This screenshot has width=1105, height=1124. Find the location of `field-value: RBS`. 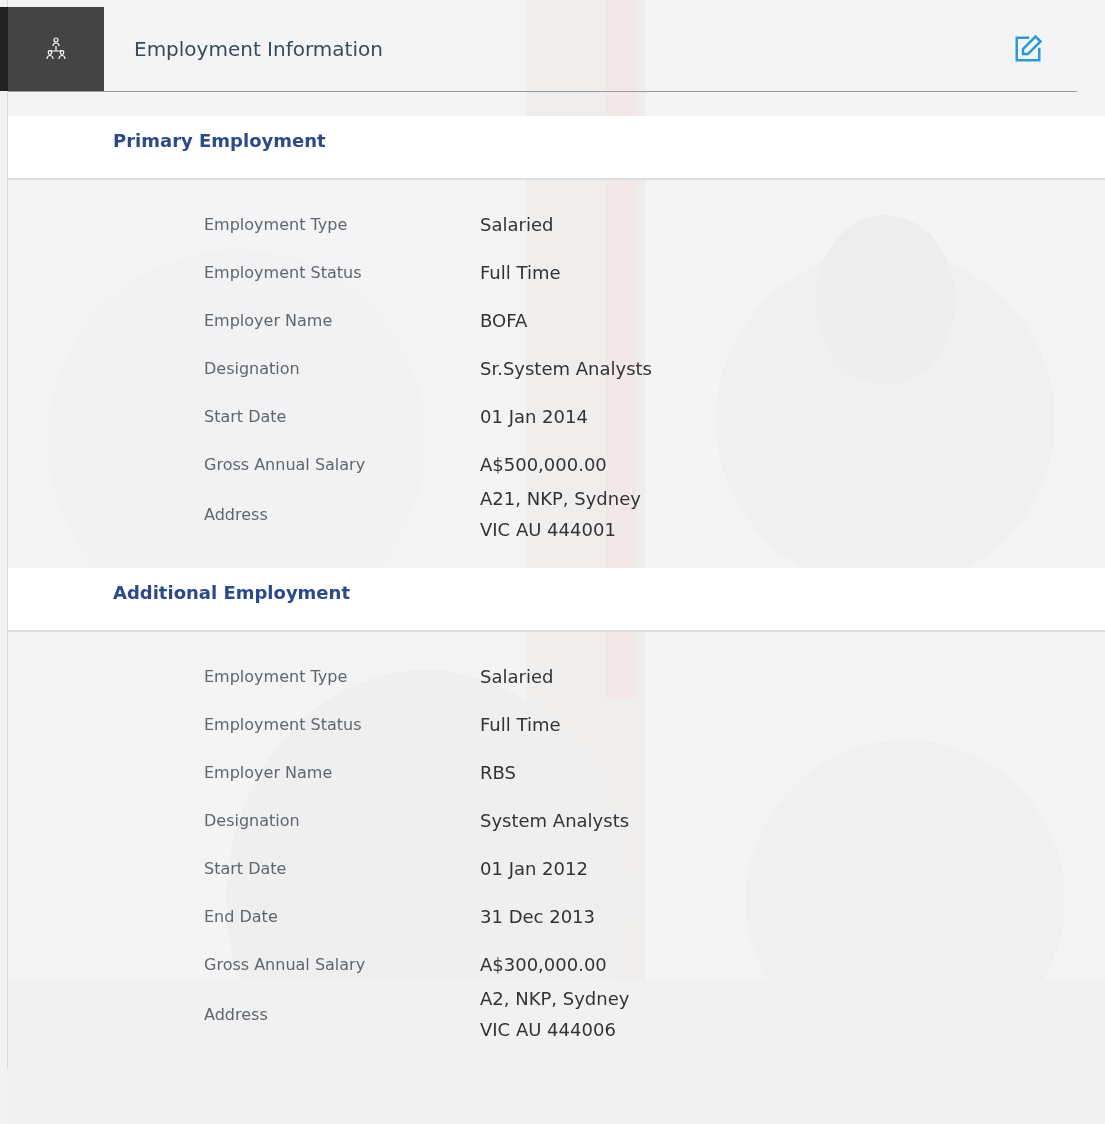

field-value: RBS is located at coordinates (498, 772).